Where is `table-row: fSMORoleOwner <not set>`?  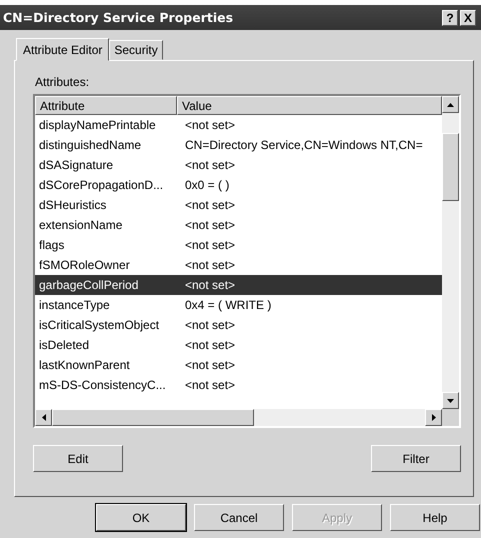 table-row: fSMORoleOwner <not set> is located at coordinates (238, 265).